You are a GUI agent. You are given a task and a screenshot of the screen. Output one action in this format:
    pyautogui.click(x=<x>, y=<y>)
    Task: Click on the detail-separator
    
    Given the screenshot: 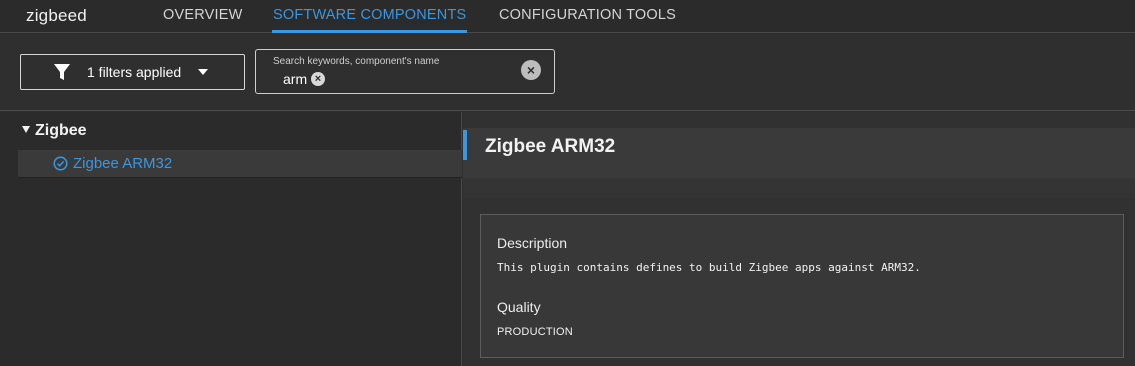 What is the action you would take?
    pyautogui.click(x=799, y=188)
    